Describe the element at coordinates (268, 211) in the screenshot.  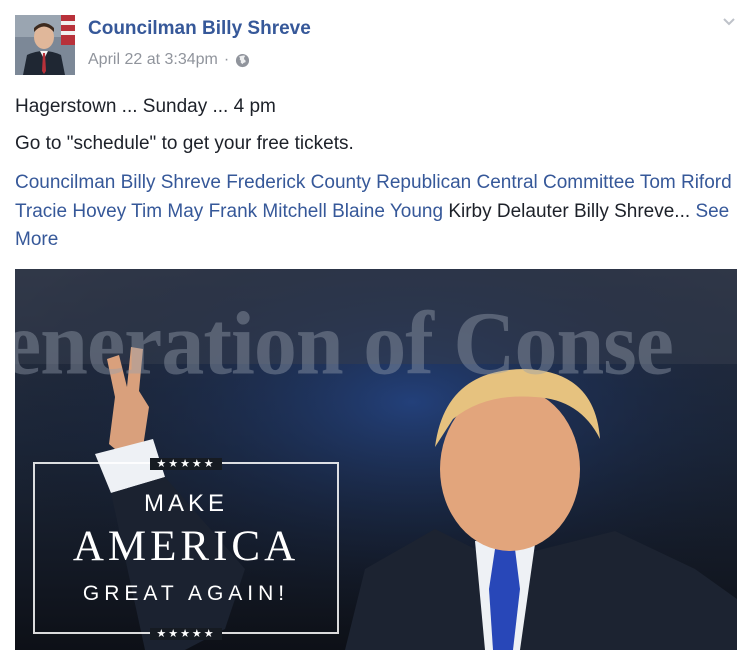
I see `tag-link: Frank Mitchell` at that location.